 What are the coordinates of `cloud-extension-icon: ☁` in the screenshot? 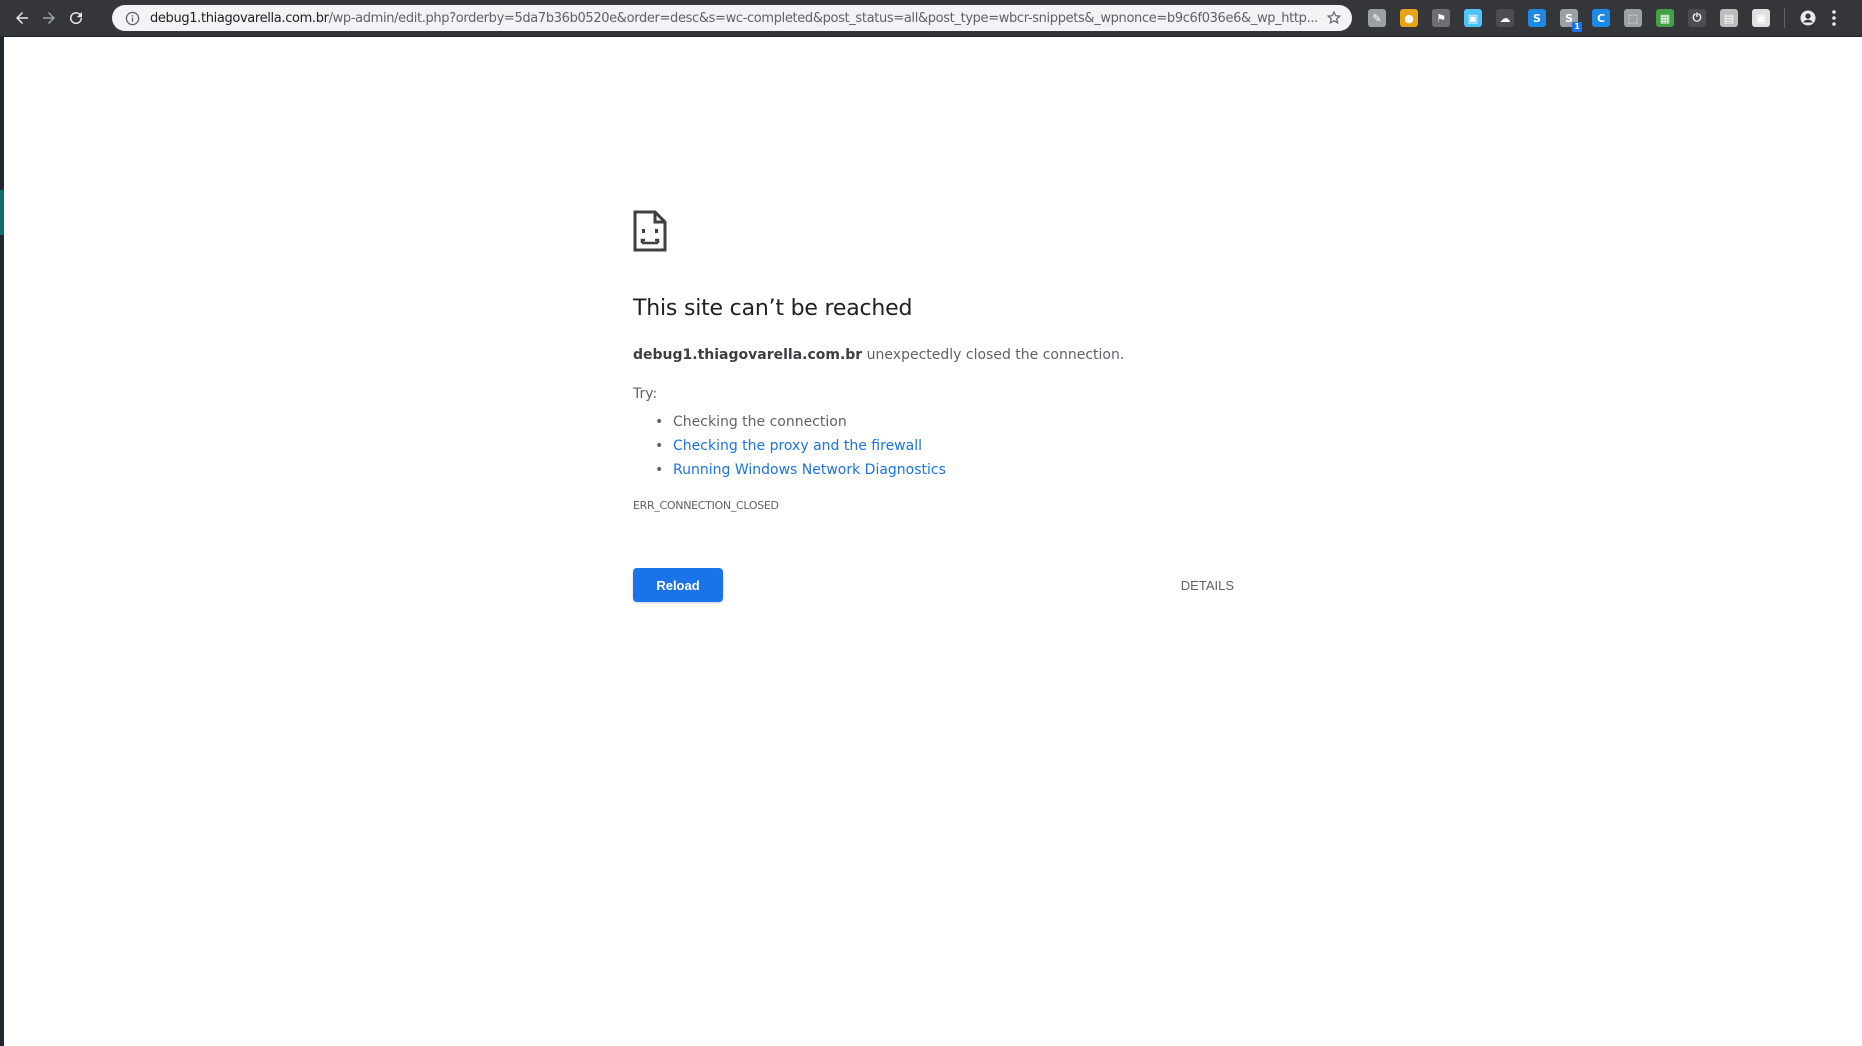 It's located at (1505, 18).